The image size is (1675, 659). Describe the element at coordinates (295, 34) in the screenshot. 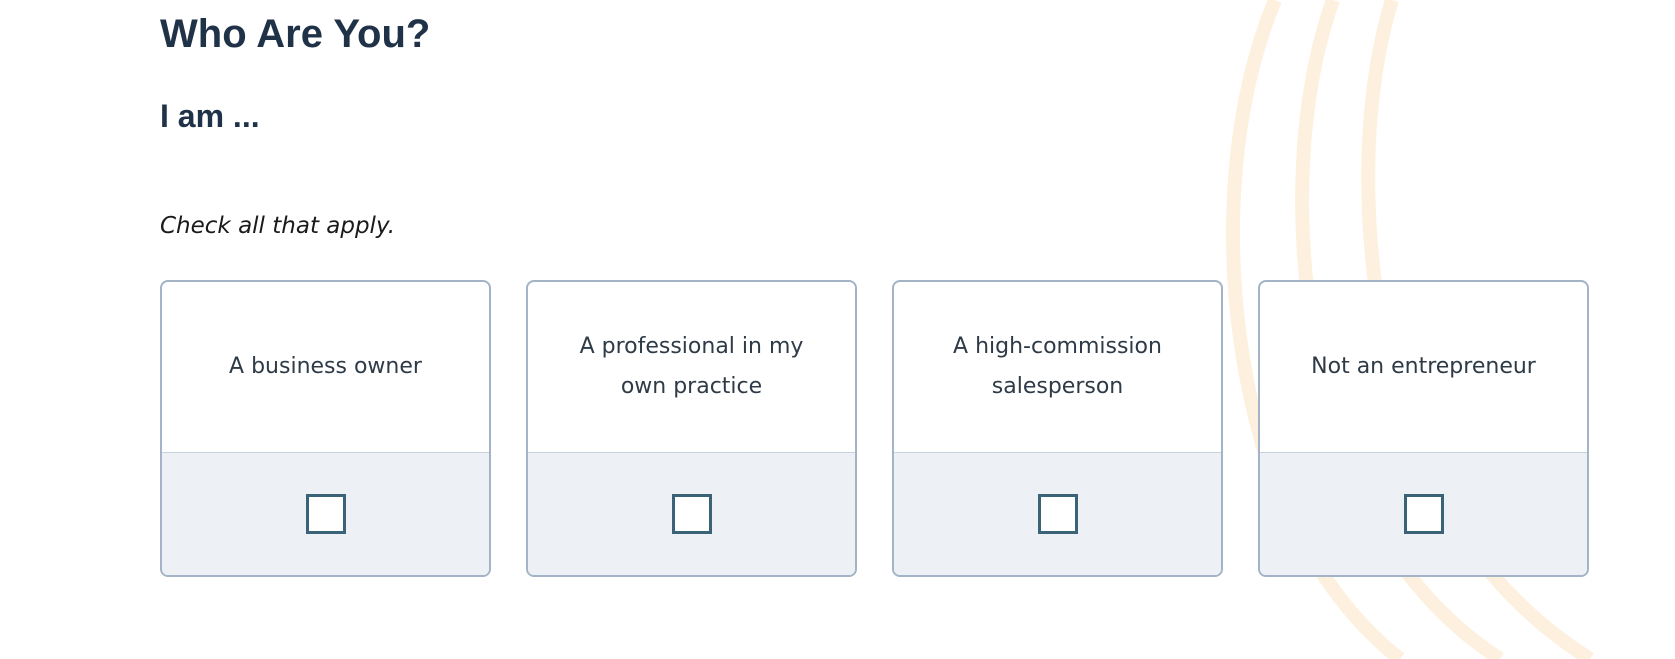

I see `page-title: Who Are You?` at that location.